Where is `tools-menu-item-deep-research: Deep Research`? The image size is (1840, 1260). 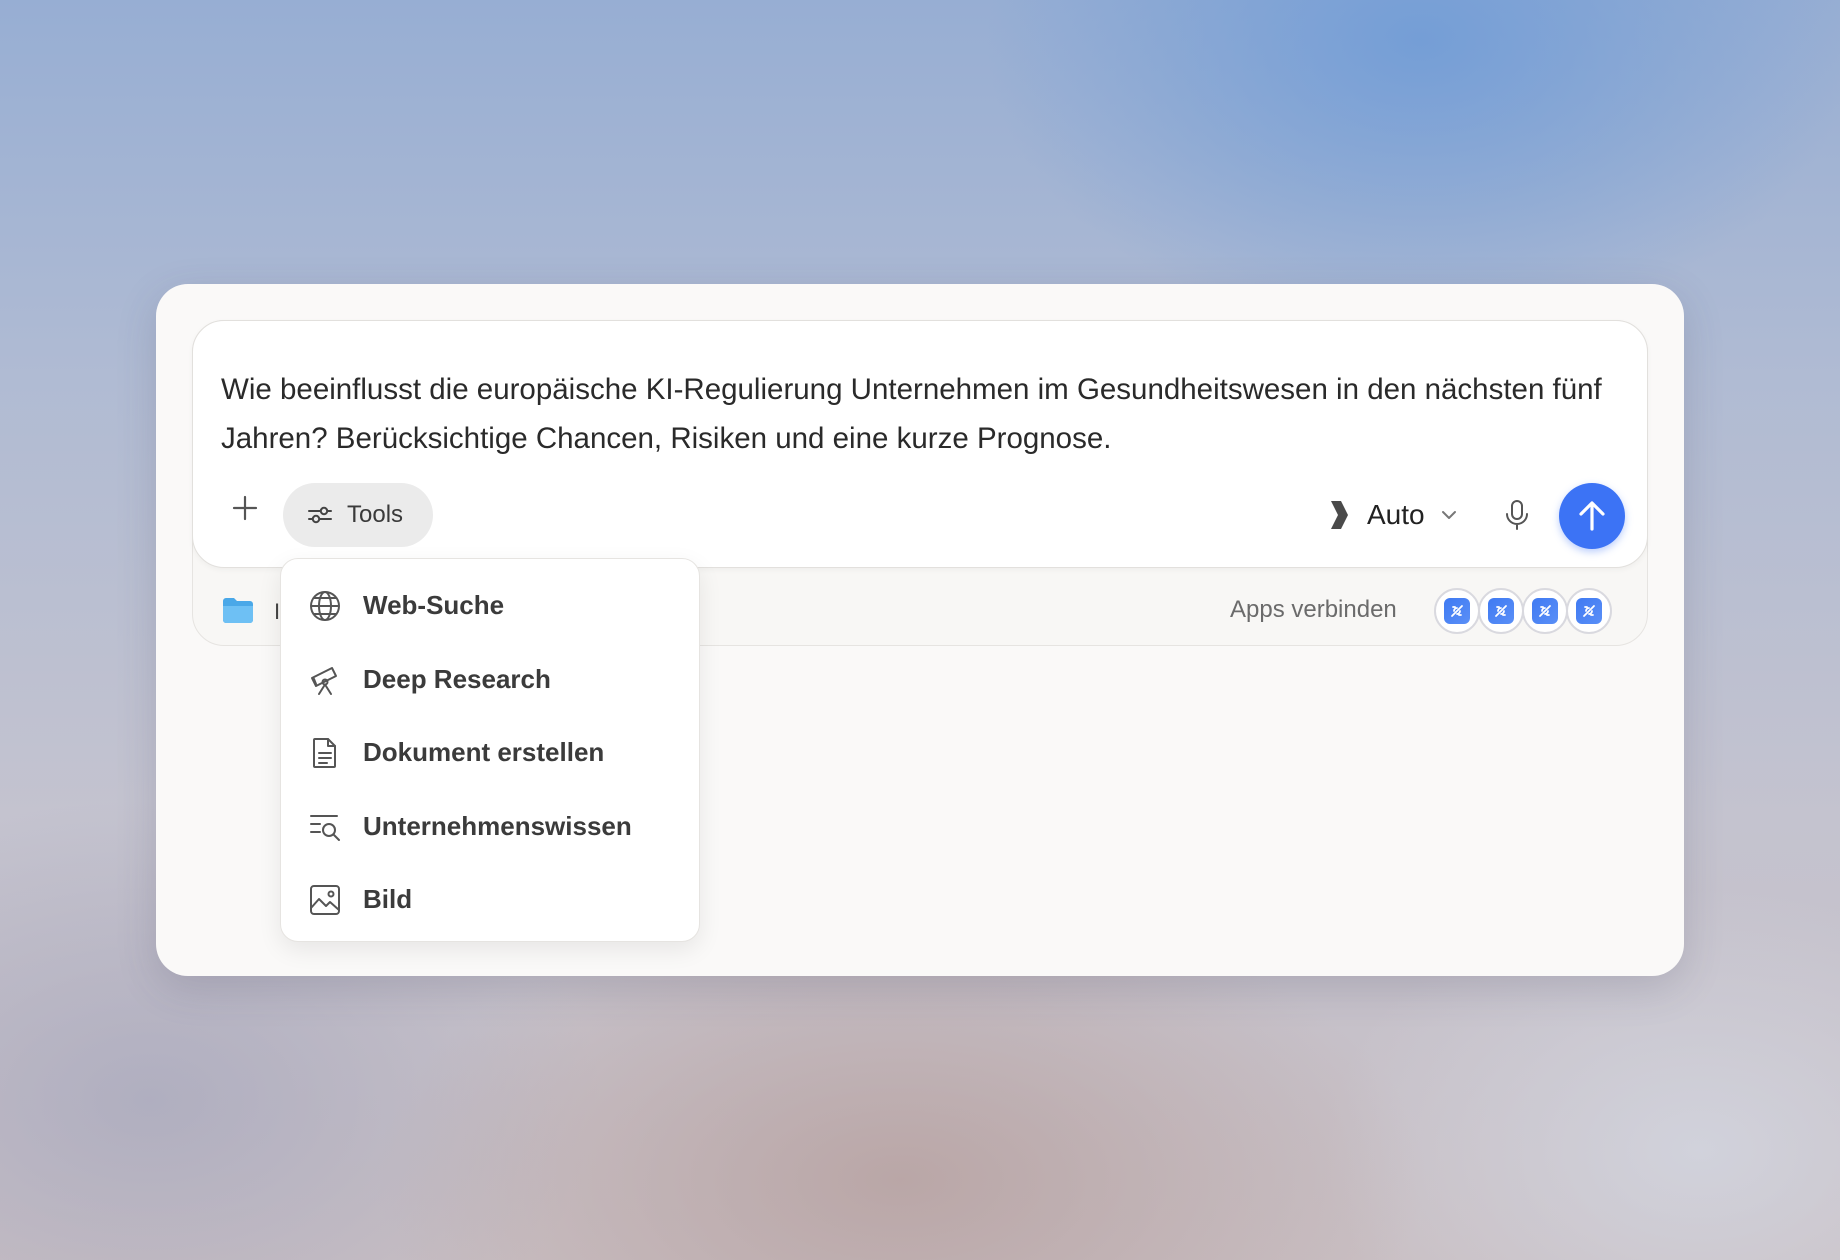
tools-menu-item-deep-research: Deep Research is located at coordinates (490, 680).